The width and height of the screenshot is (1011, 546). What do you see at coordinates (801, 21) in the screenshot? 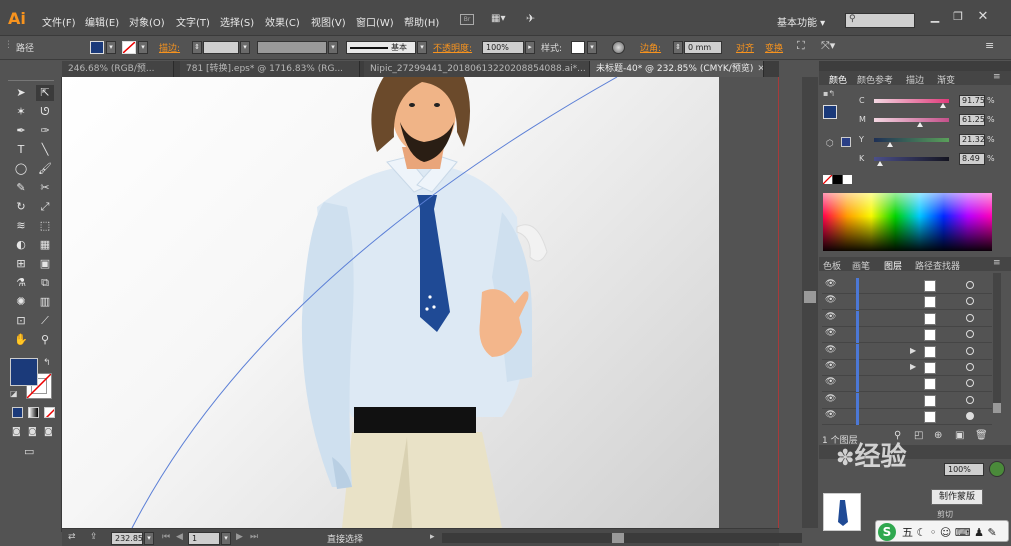
I see `workspace-switcher: 基本功能 ▾` at bounding box center [801, 21].